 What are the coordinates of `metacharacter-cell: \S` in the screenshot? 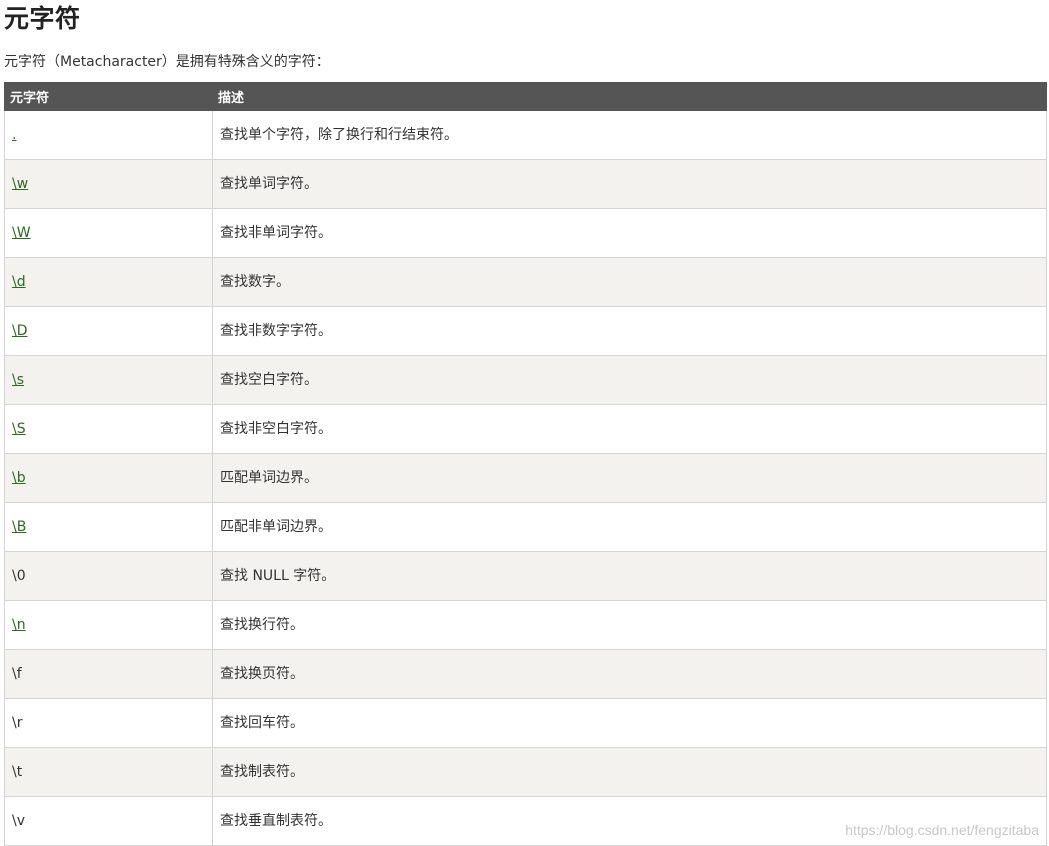 It's located at (108, 429).